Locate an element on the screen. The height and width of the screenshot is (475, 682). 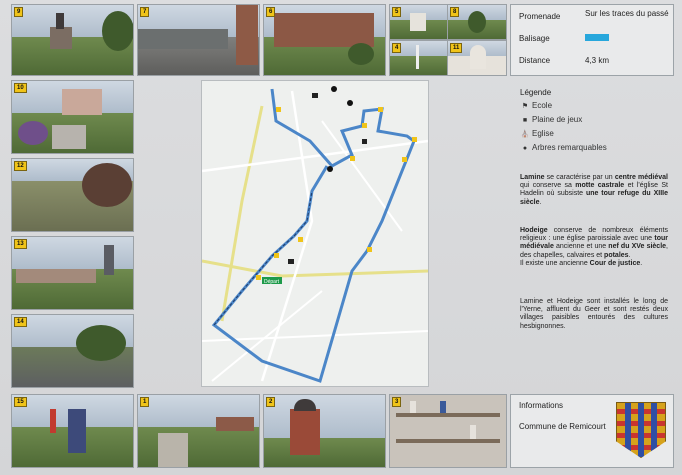
legend-item-ecole: ⚑ Ecole is located at coordinates (536, 105).